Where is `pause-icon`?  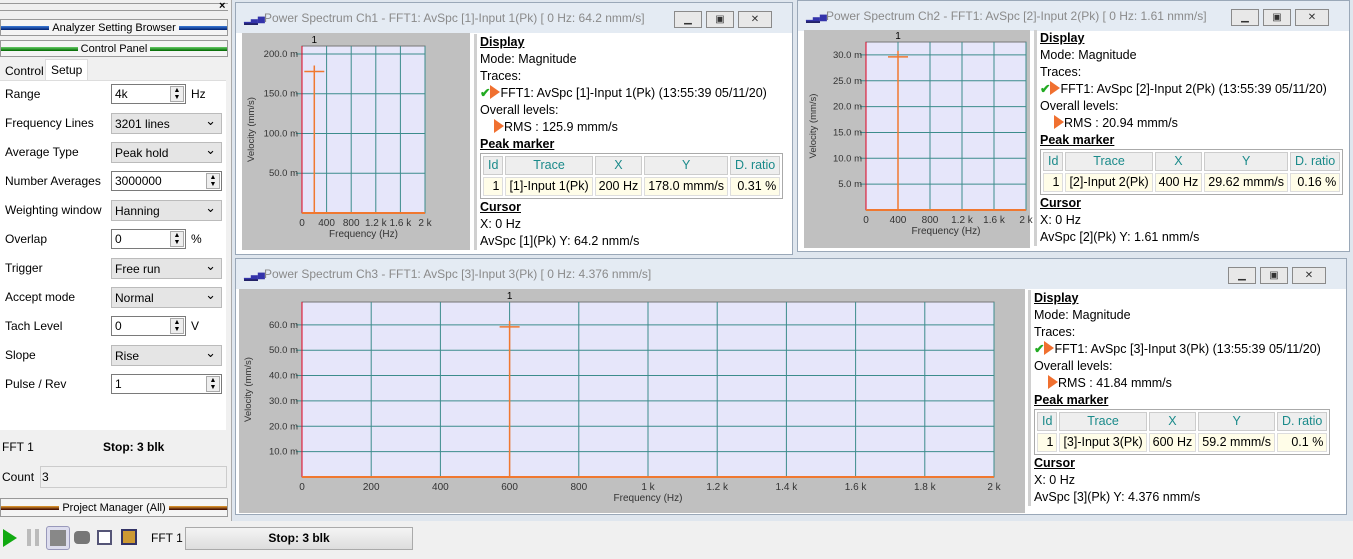
pause-icon is located at coordinates (33, 537).